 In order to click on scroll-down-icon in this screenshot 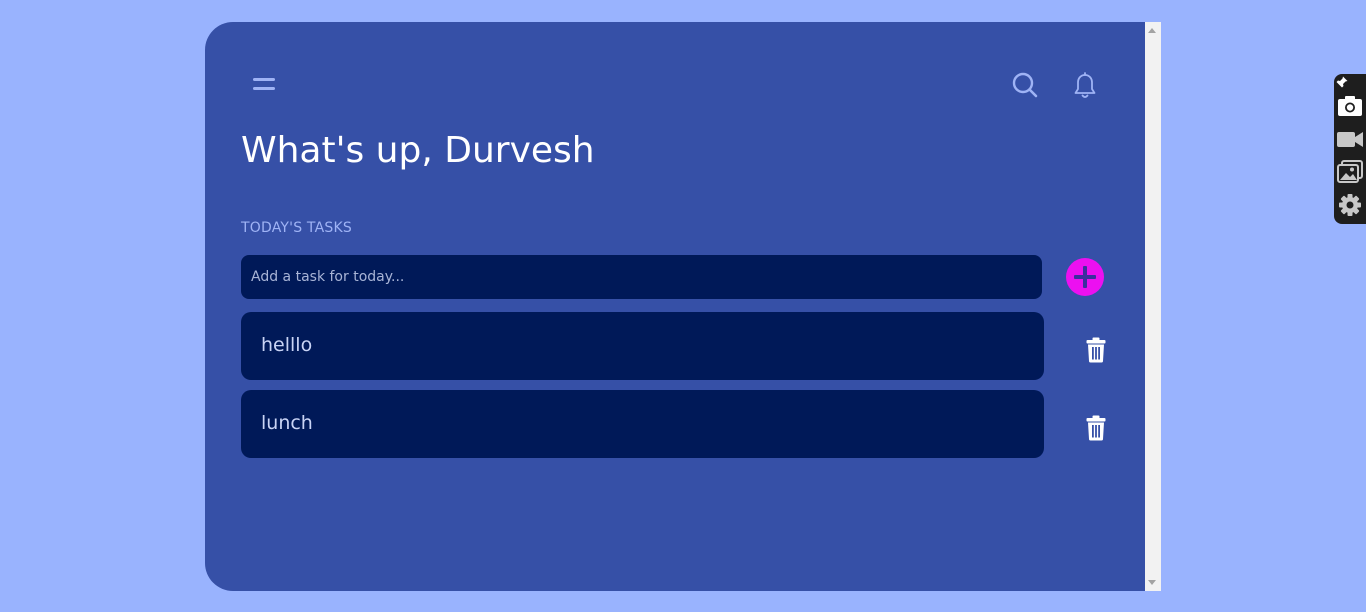, I will do `click(1152, 582)`.